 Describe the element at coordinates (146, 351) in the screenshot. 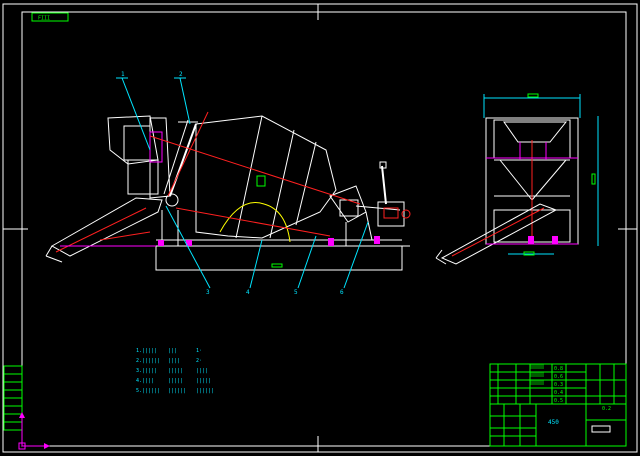

I see `svg-text: 1.|||||` at that location.